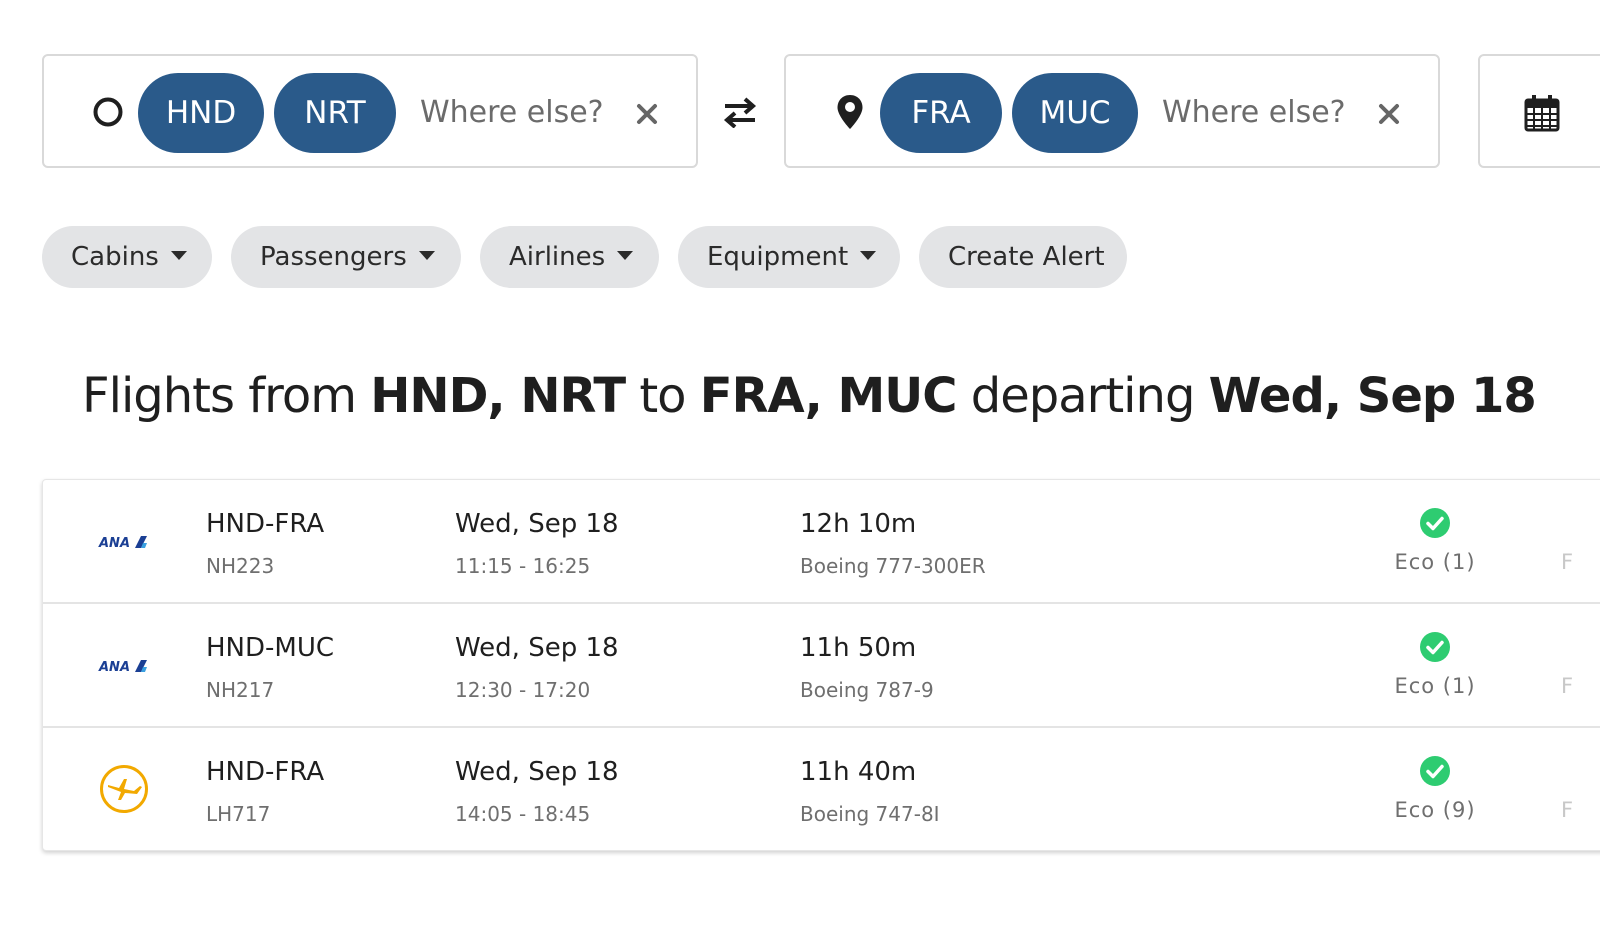 Image resolution: width=1600 pixels, height=939 pixels. I want to click on destination-field: FRA MUC, so click(1112, 111).